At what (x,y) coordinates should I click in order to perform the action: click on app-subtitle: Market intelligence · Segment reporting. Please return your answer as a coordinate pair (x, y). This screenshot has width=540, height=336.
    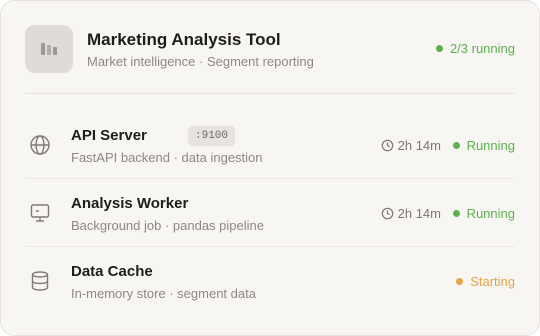
    Looking at the image, I should click on (200, 61).